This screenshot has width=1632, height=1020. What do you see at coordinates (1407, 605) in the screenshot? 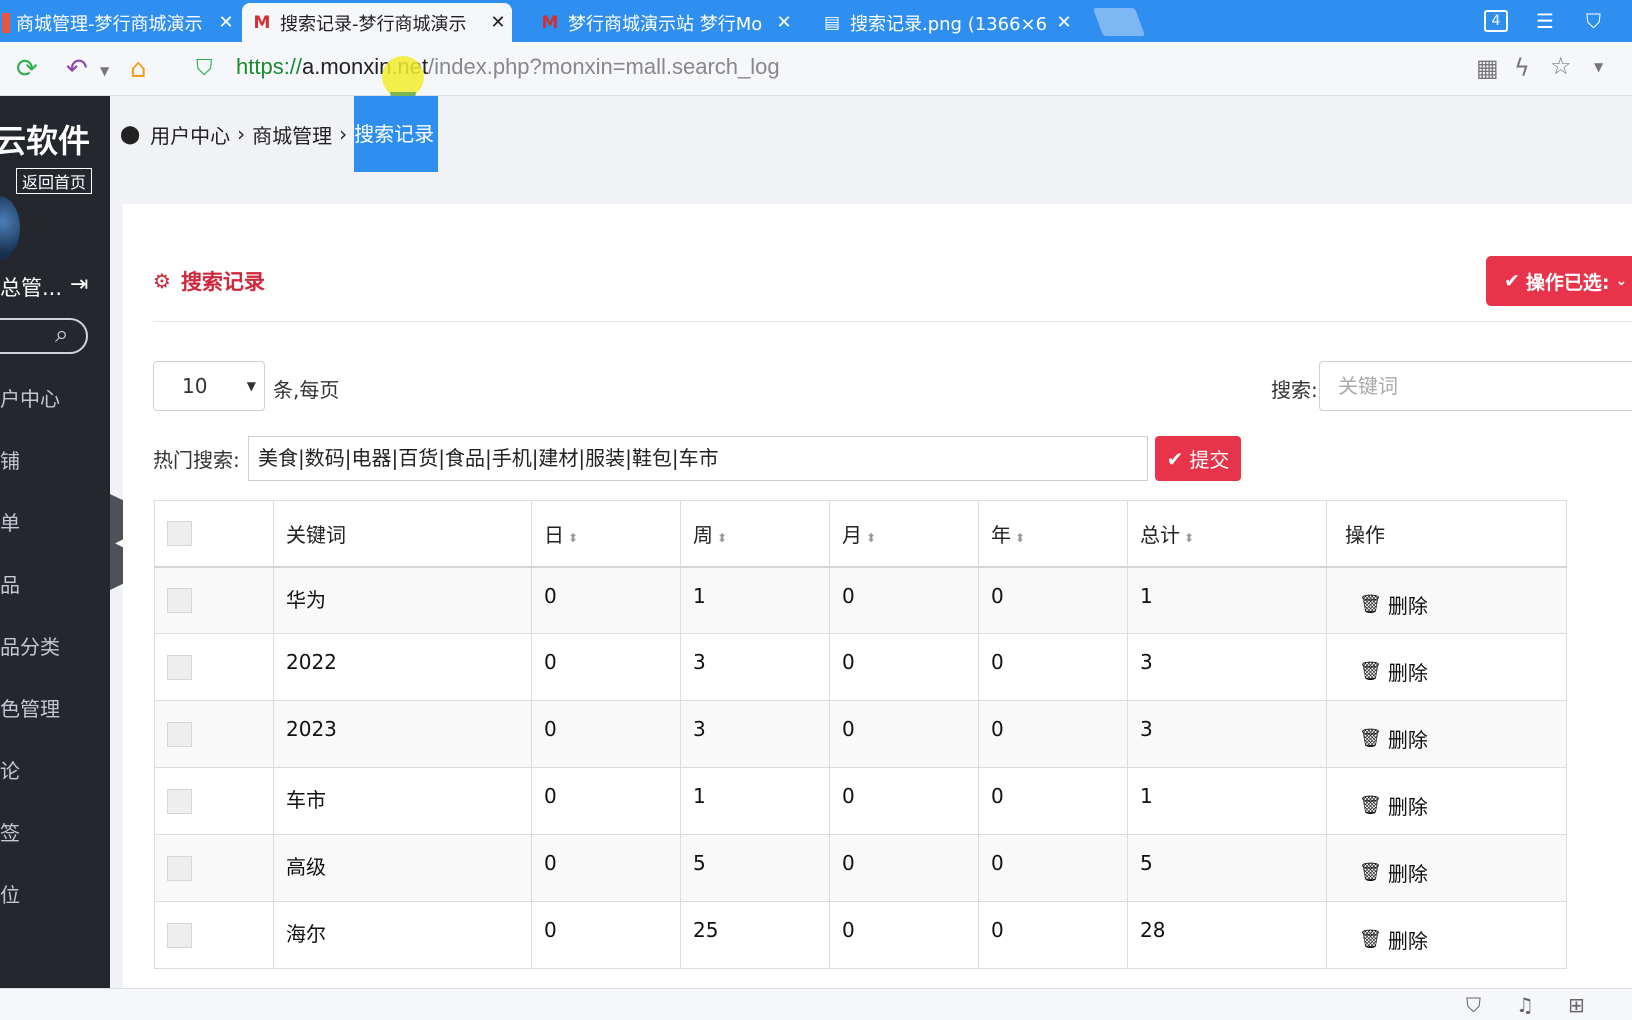
I see `delete-label: 删除` at bounding box center [1407, 605].